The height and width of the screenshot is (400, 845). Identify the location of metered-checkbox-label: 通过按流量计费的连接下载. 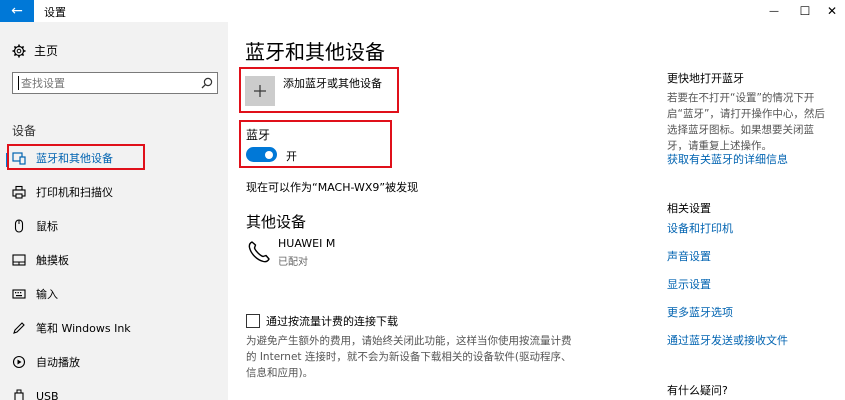
(332, 321).